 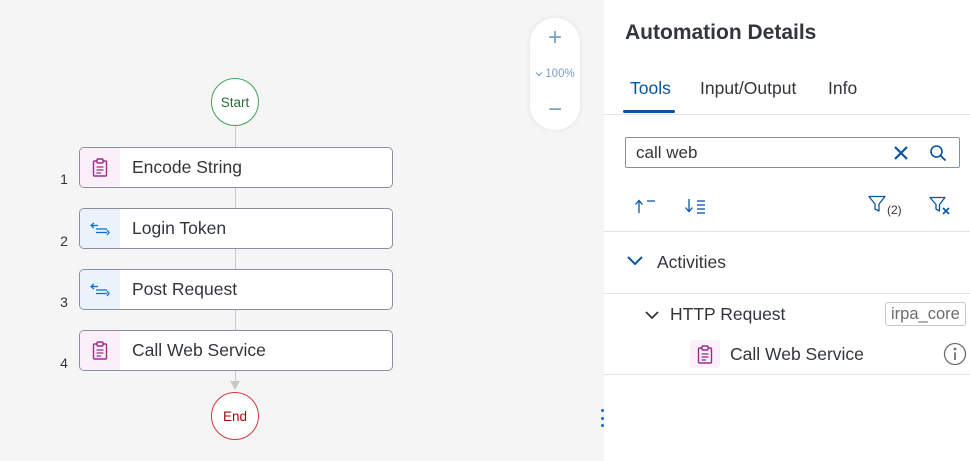 I want to click on filter-button: (2), so click(x=885, y=206).